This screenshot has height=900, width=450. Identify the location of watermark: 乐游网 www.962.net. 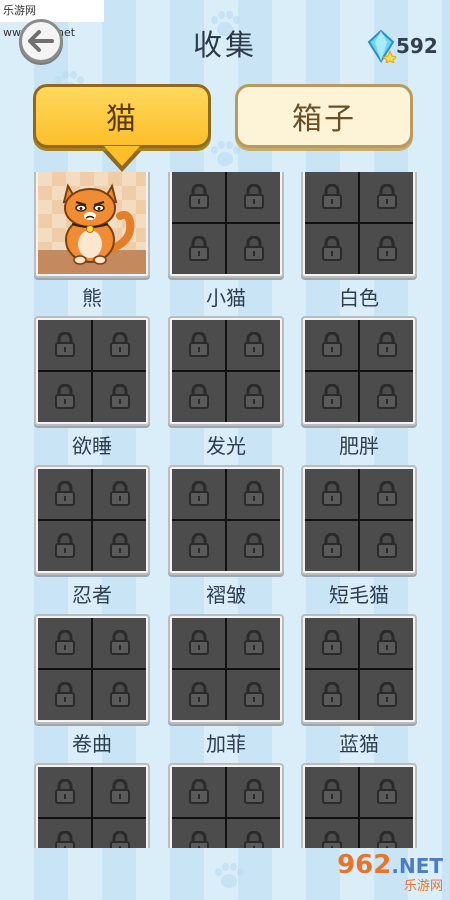
(52, 19).